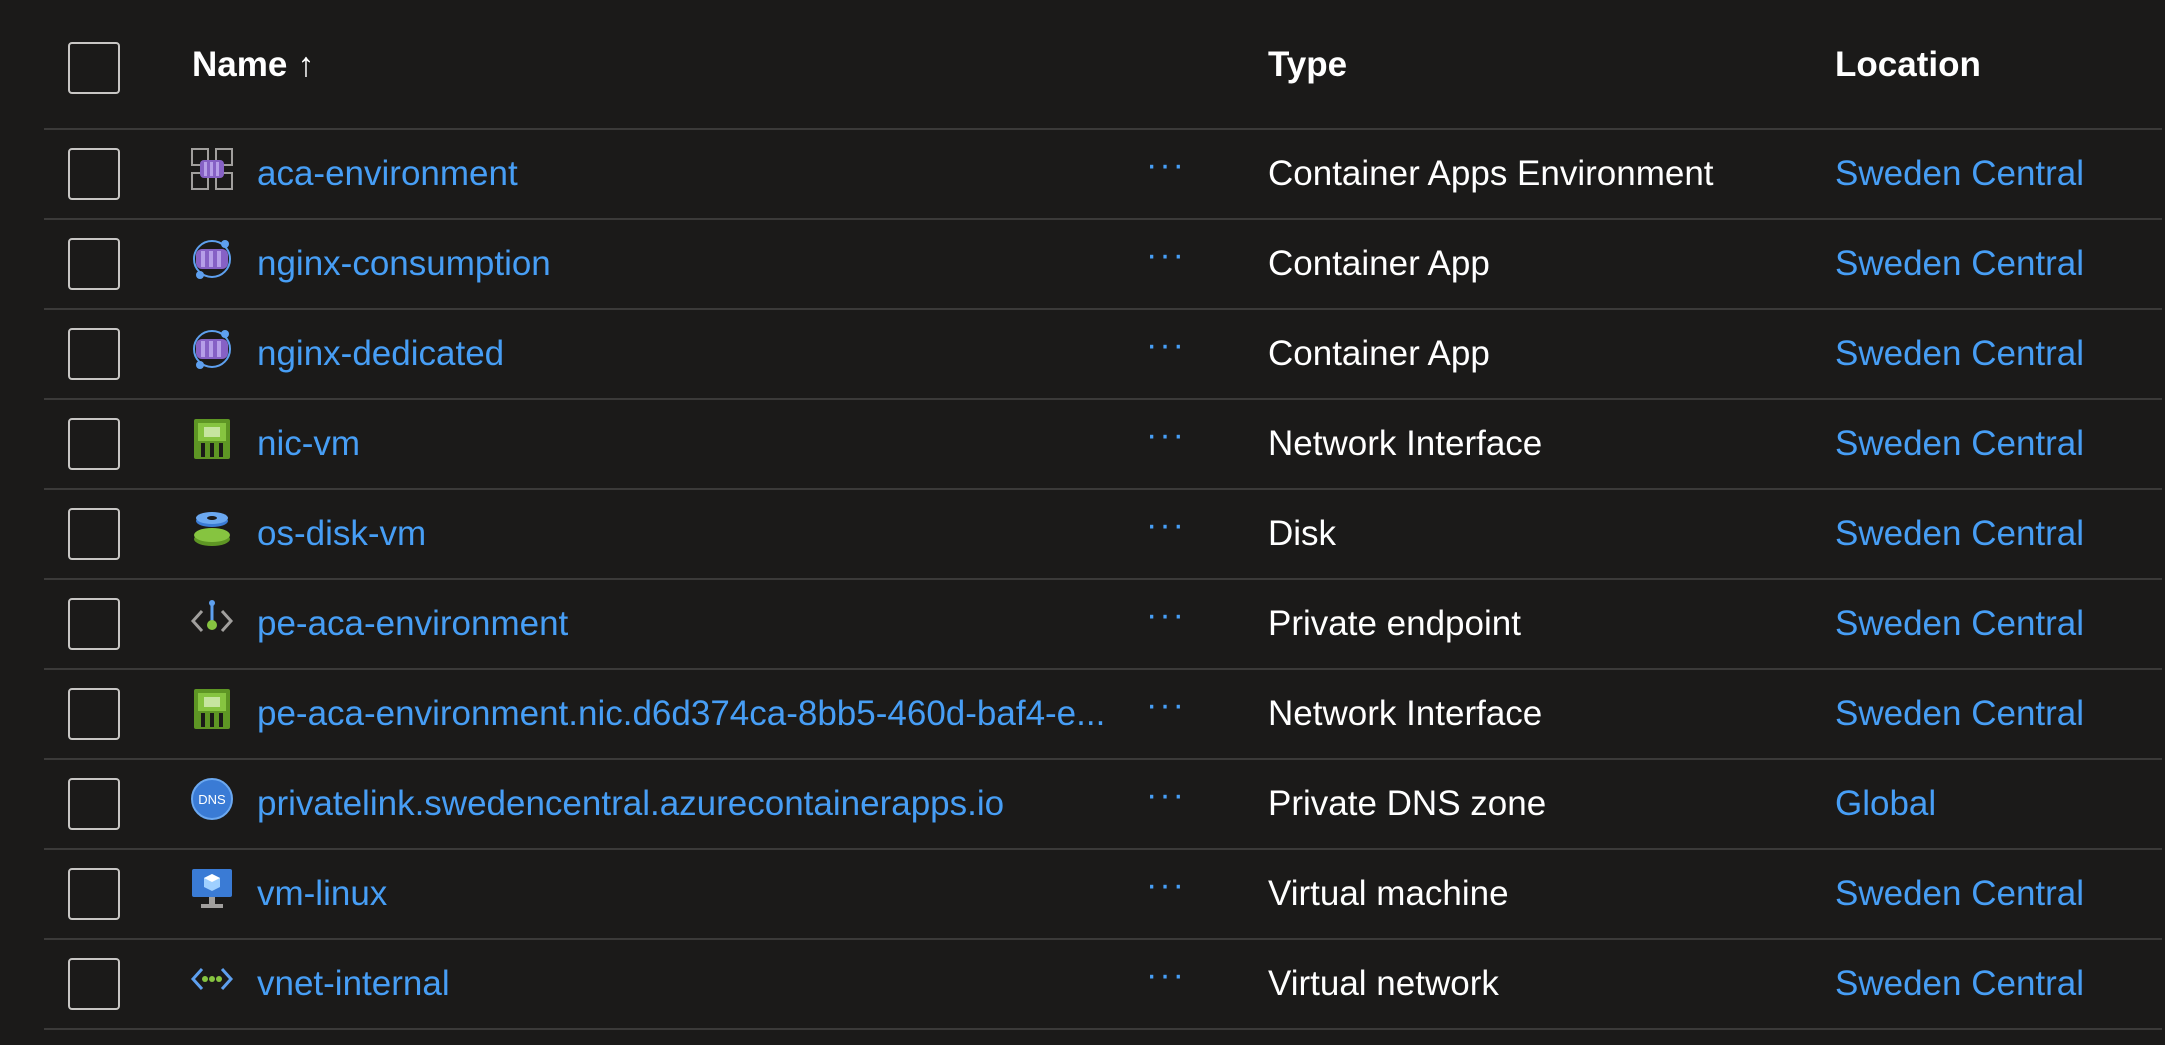 This screenshot has width=2165, height=1045. Describe the element at coordinates (94, 68) in the screenshot. I see `select-all-checkbox` at that location.